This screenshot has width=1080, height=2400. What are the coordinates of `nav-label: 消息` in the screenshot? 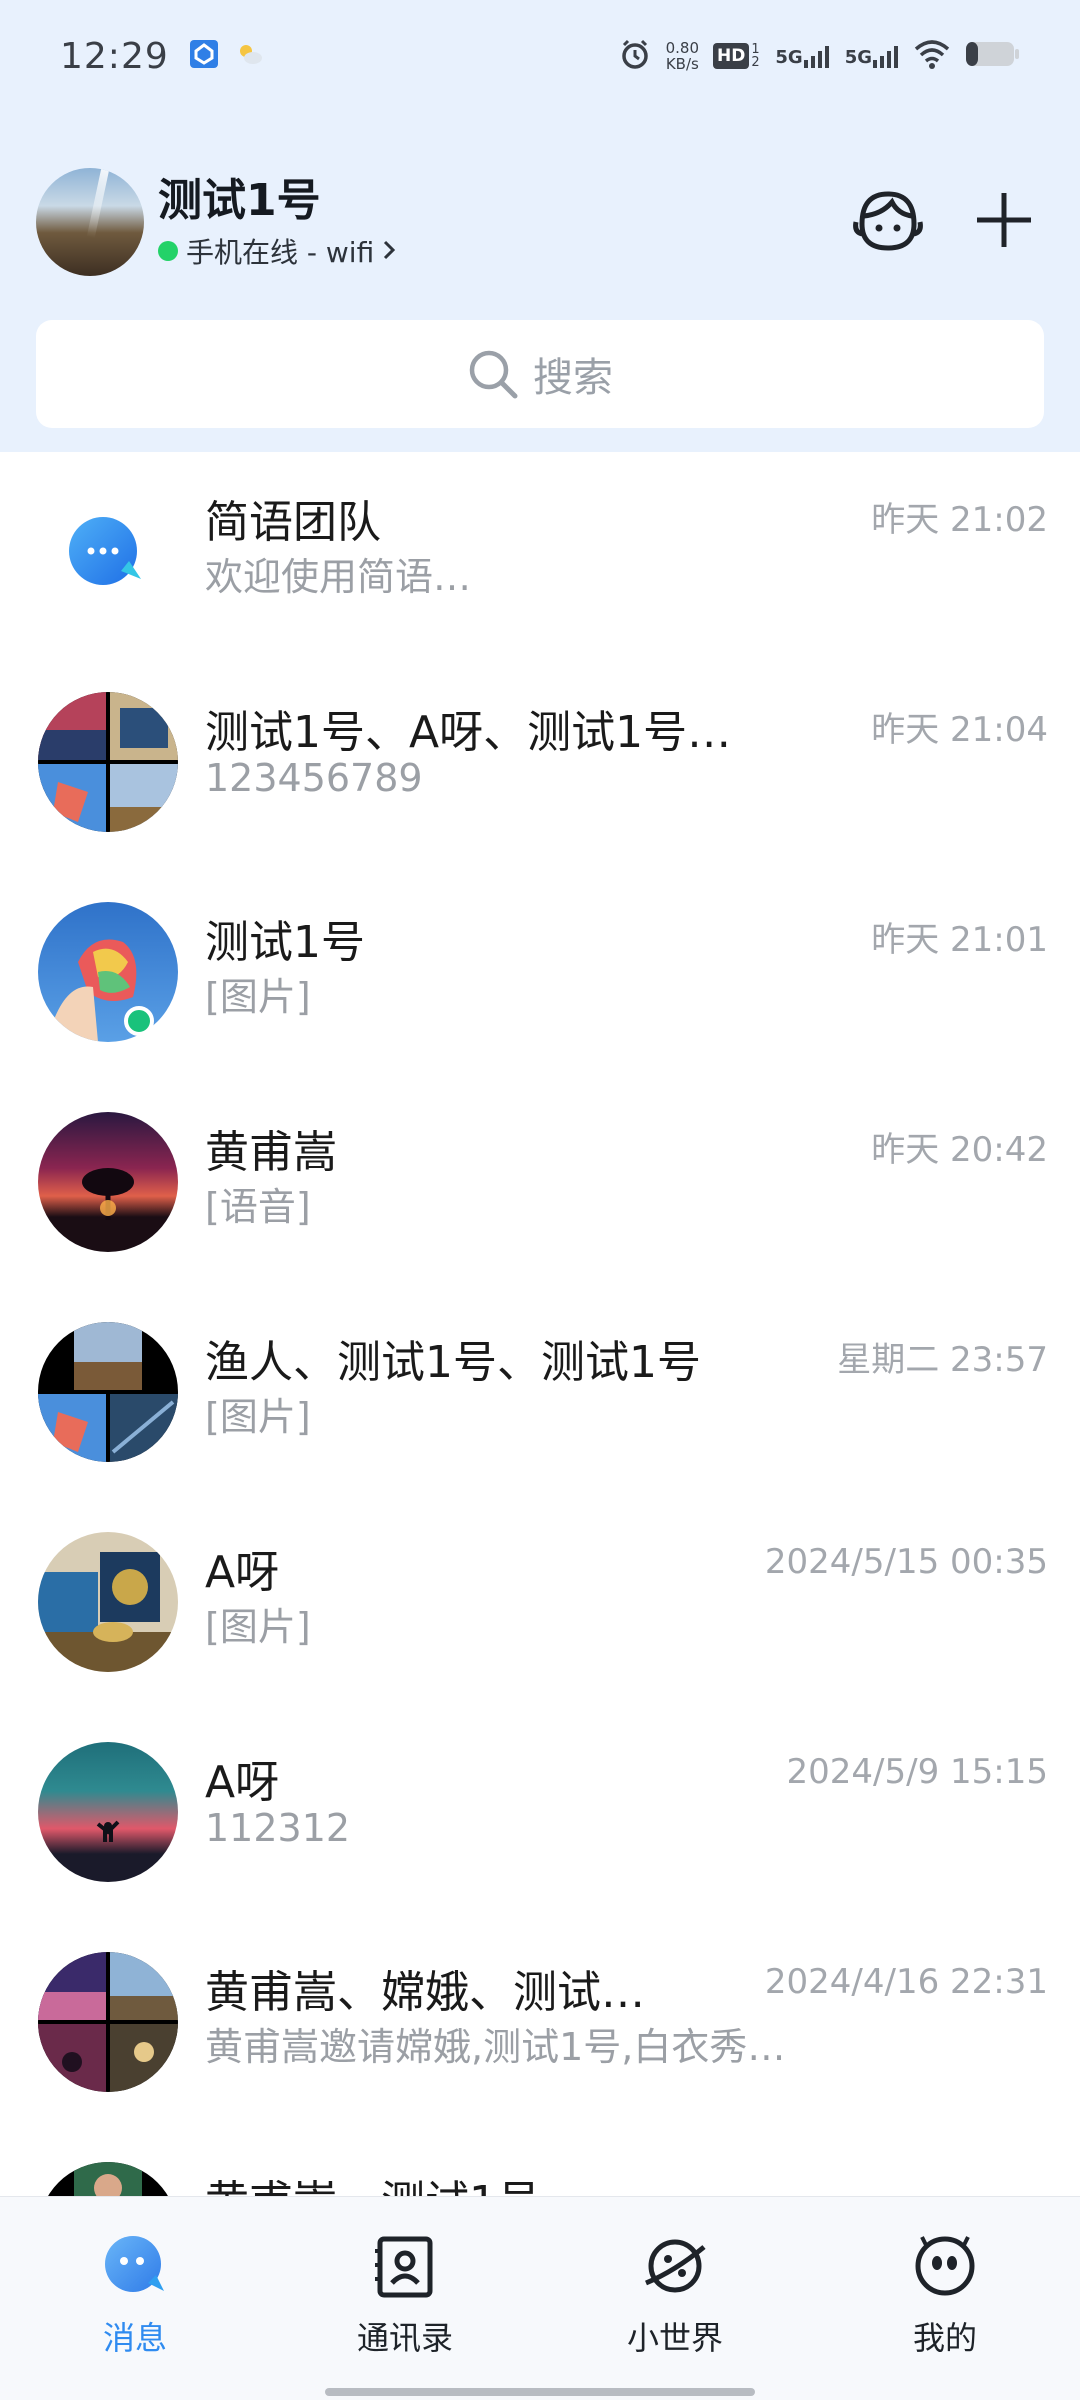 It's located at (134, 2338).